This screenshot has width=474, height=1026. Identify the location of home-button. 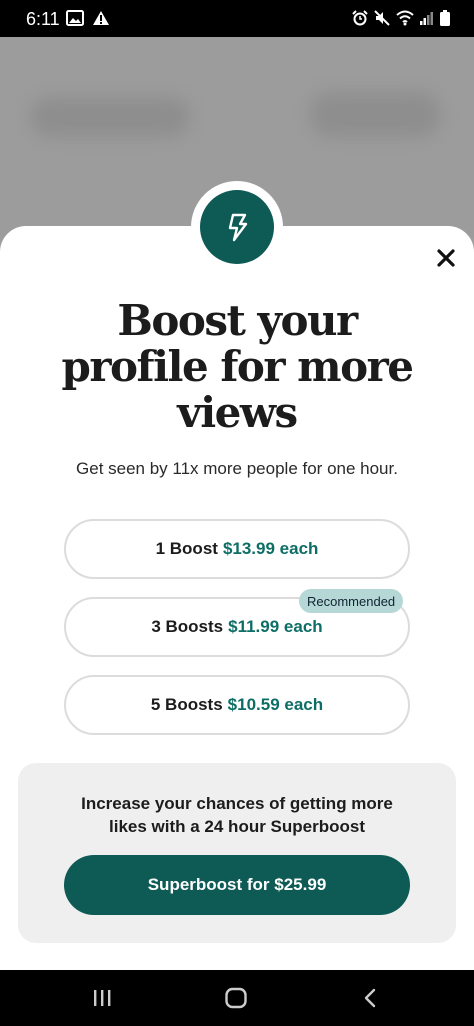
(236, 998).